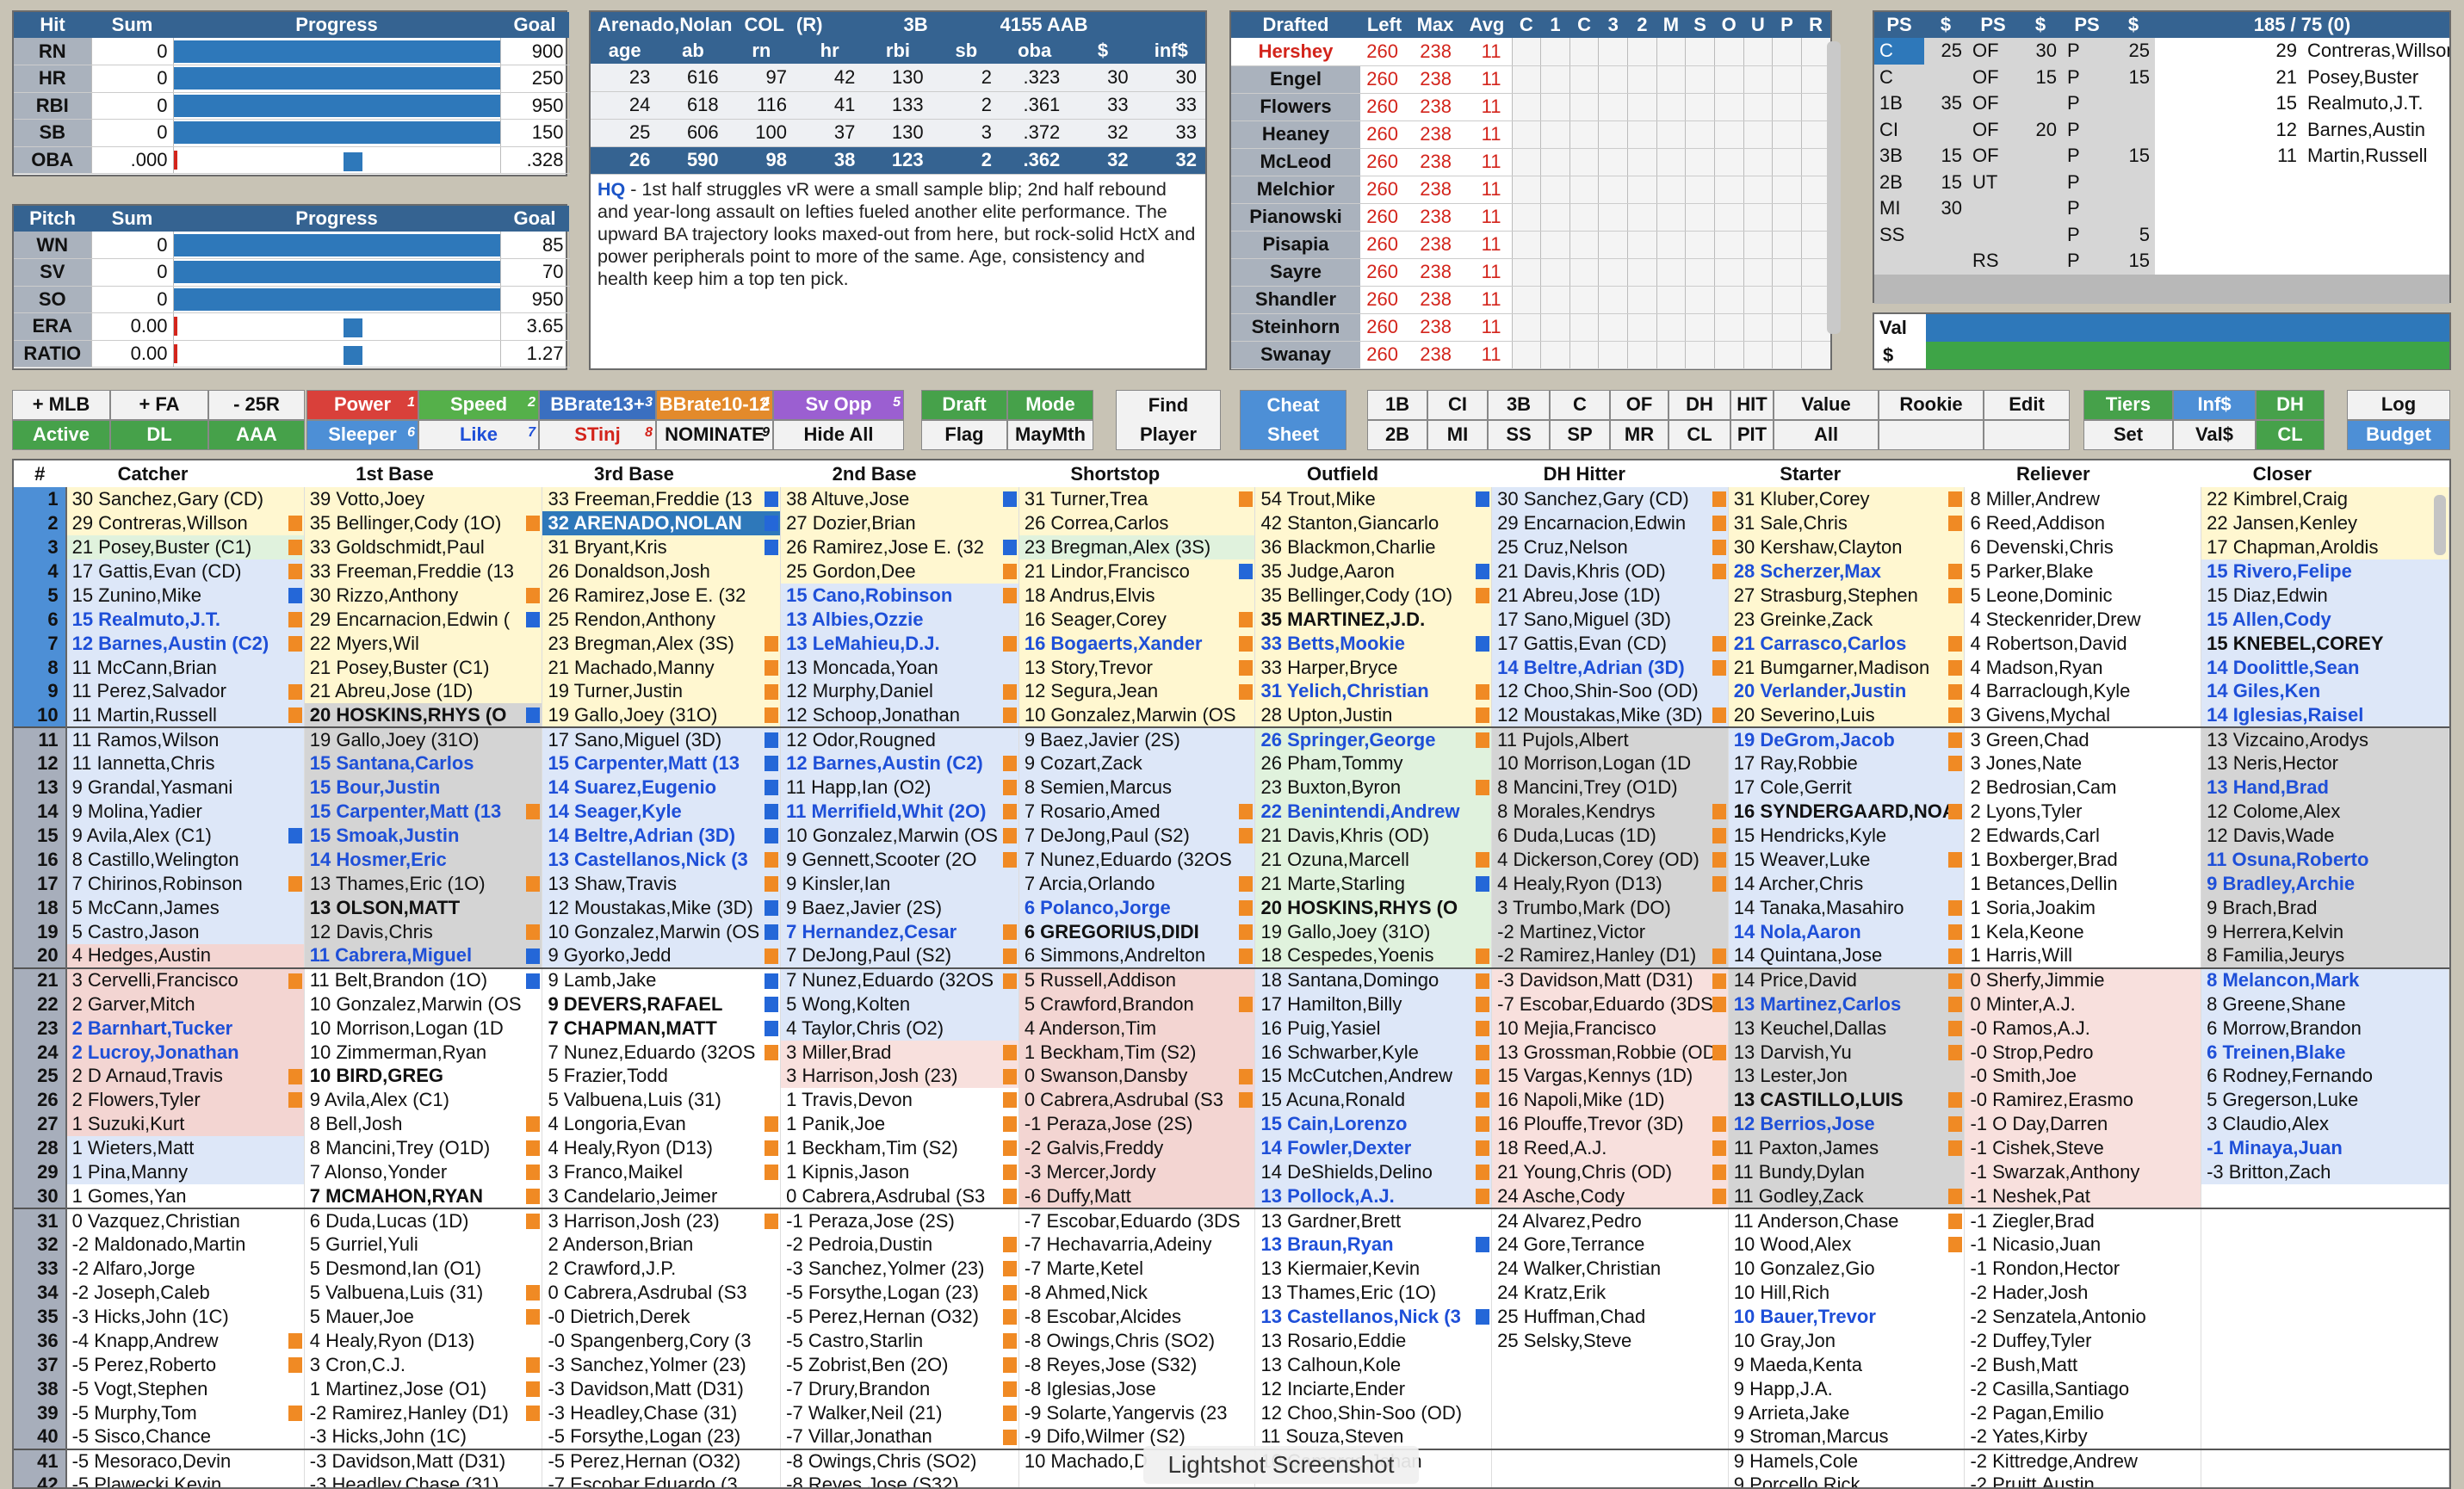 The height and width of the screenshot is (1489, 2464). What do you see at coordinates (185, 1340) in the screenshot?
I see `player-cell: -4 Knapp,Andrew` at bounding box center [185, 1340].